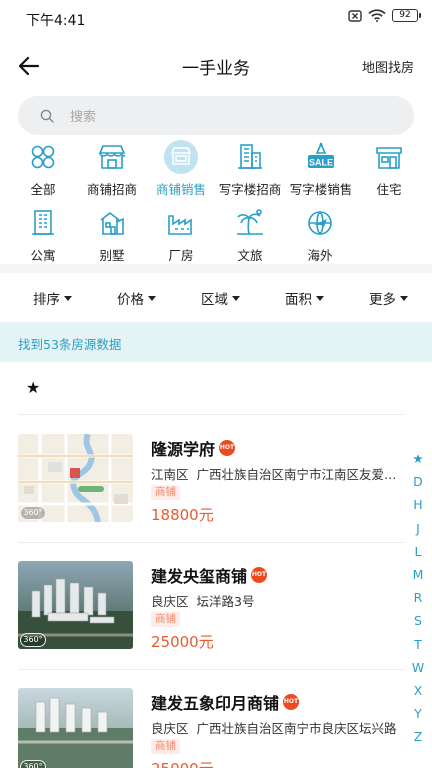  What do you see at coordinates (388, 66) in the screenshot?
I see `map-search-link: 地图找房` at bounding box center [388, 66].